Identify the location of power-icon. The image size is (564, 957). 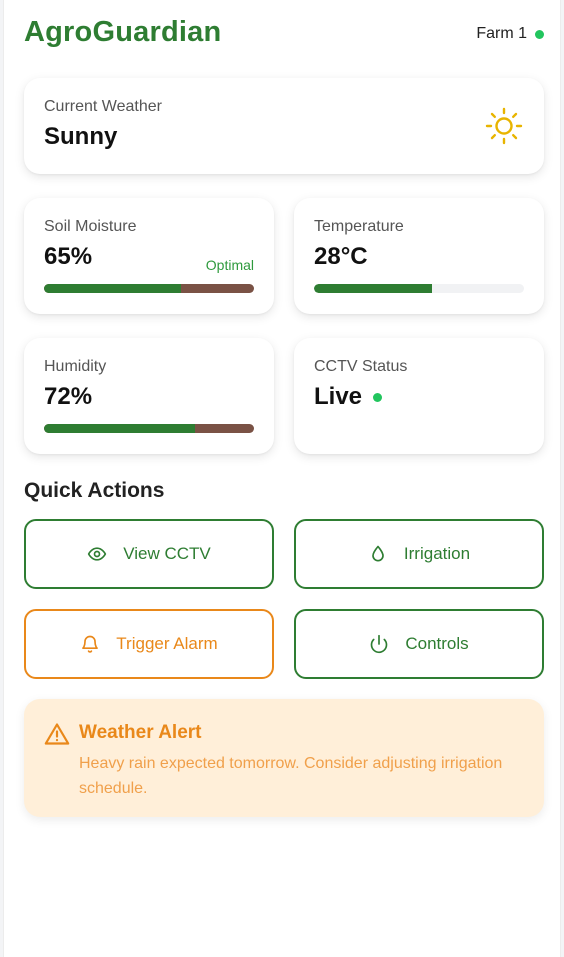
(379, 644).